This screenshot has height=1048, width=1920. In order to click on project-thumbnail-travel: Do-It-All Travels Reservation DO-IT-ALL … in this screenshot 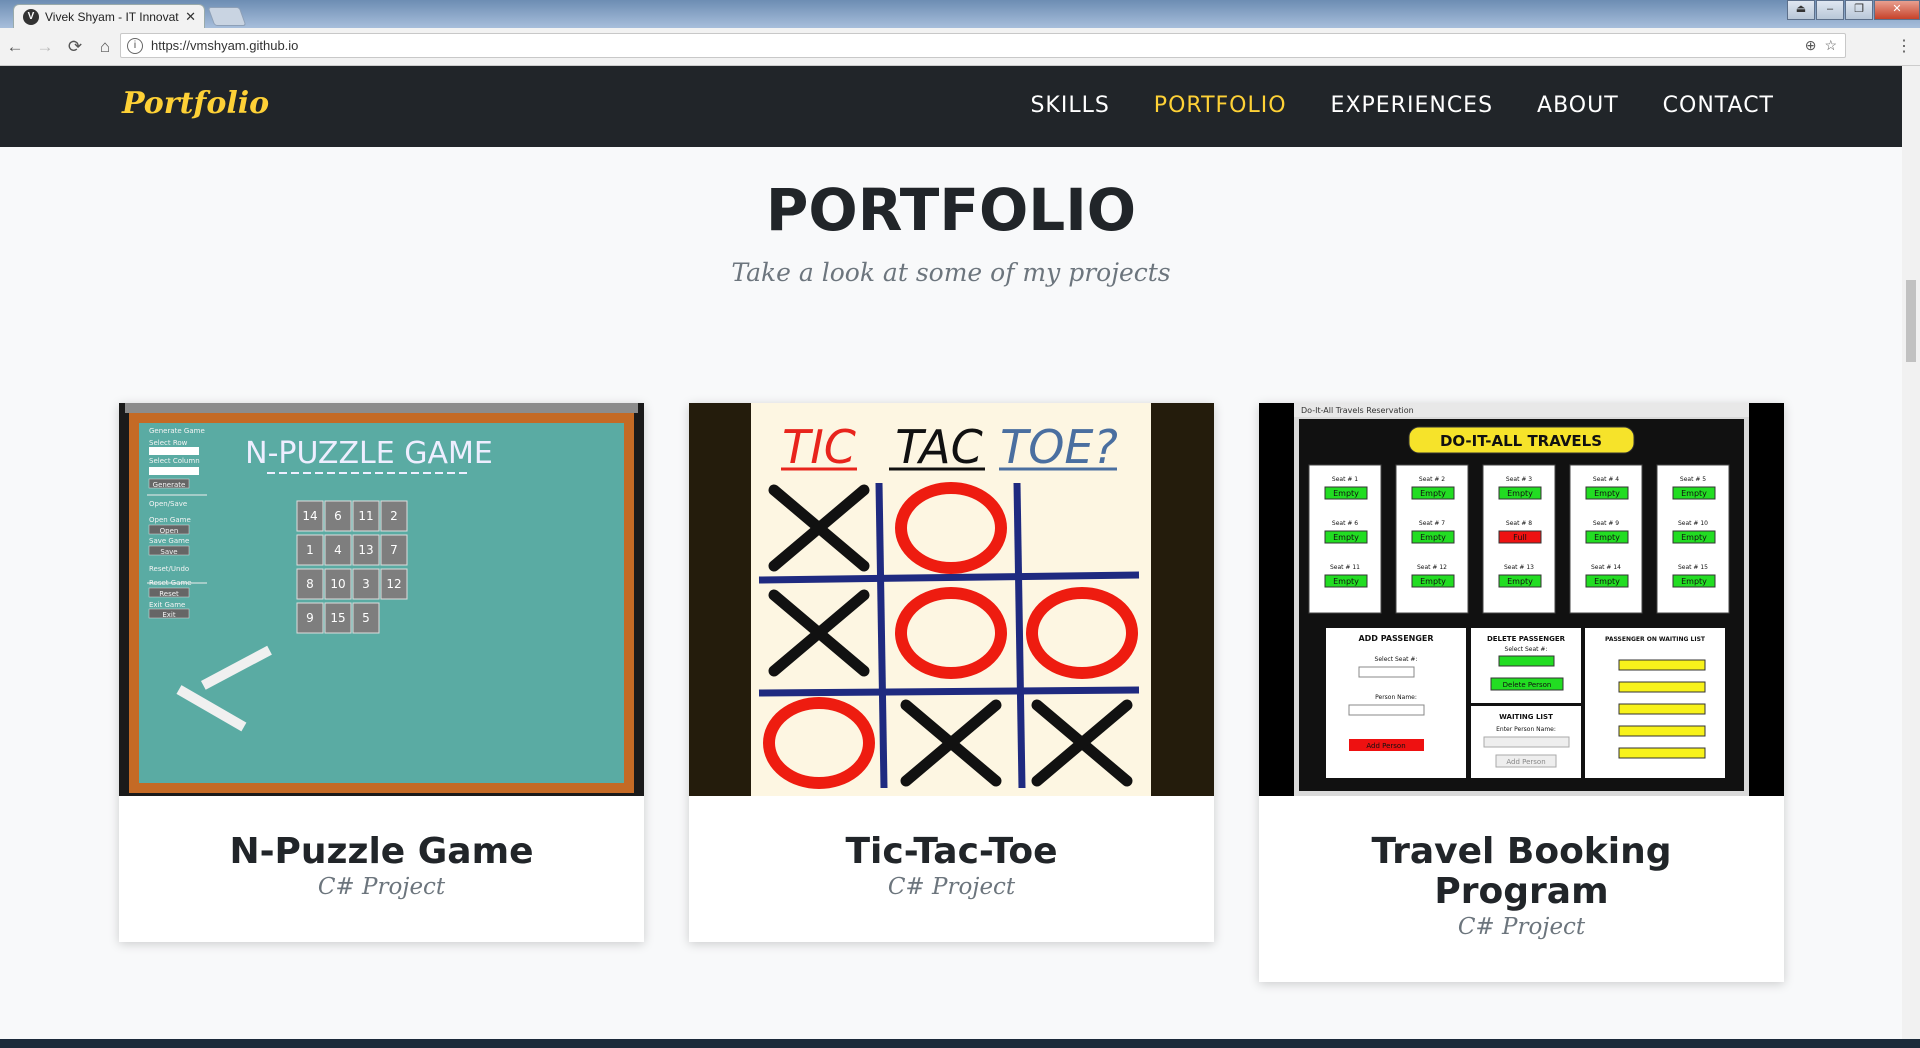, I will do `click(1521, 599)`.